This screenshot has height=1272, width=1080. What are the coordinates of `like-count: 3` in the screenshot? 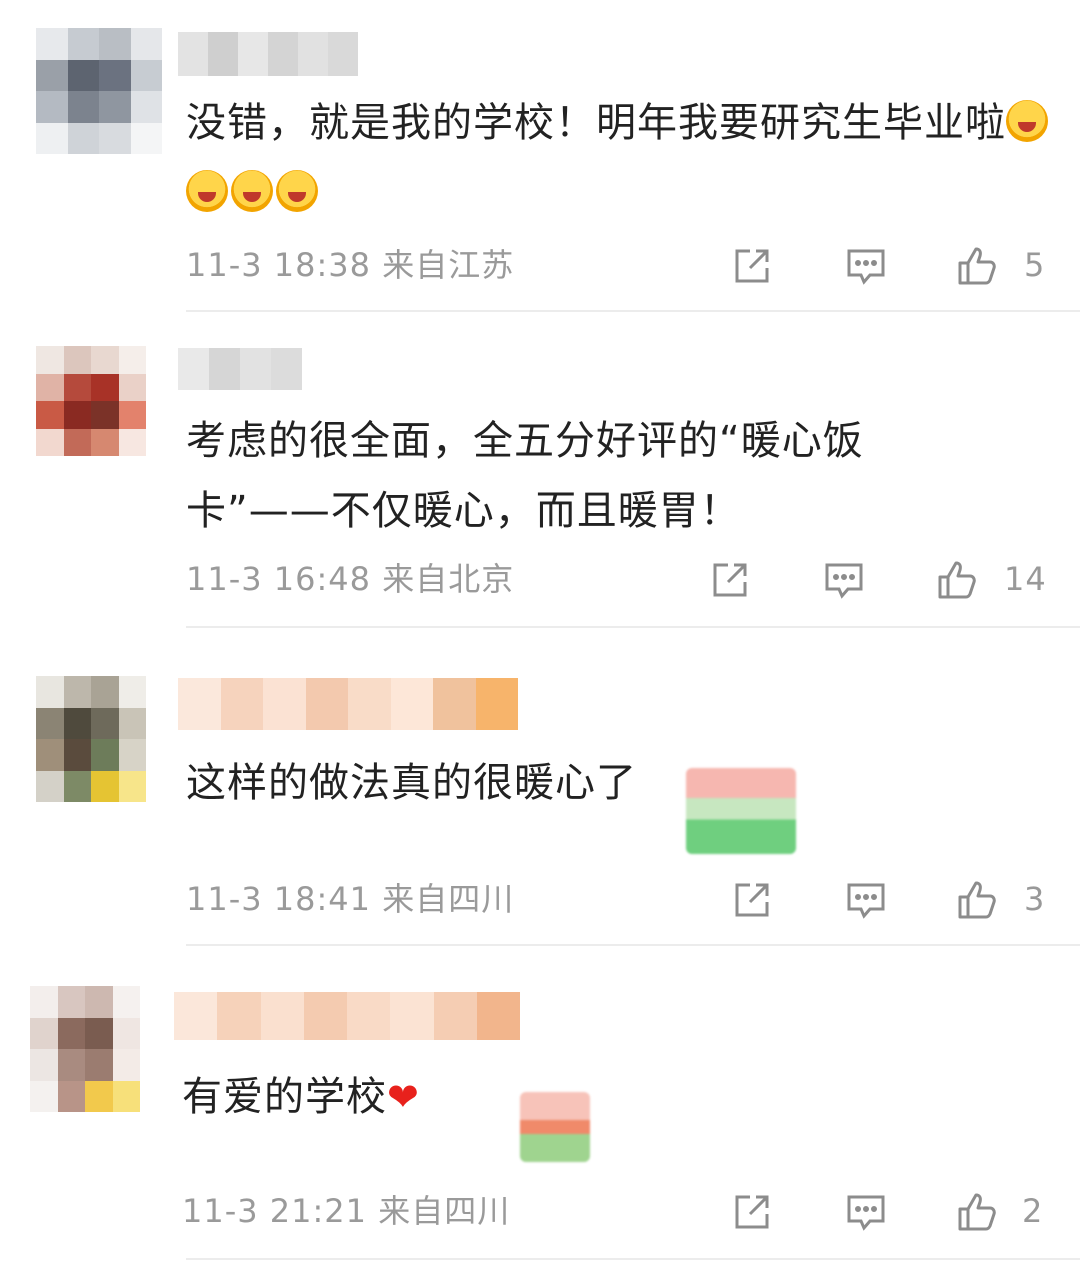 It's located at (1035, 899).